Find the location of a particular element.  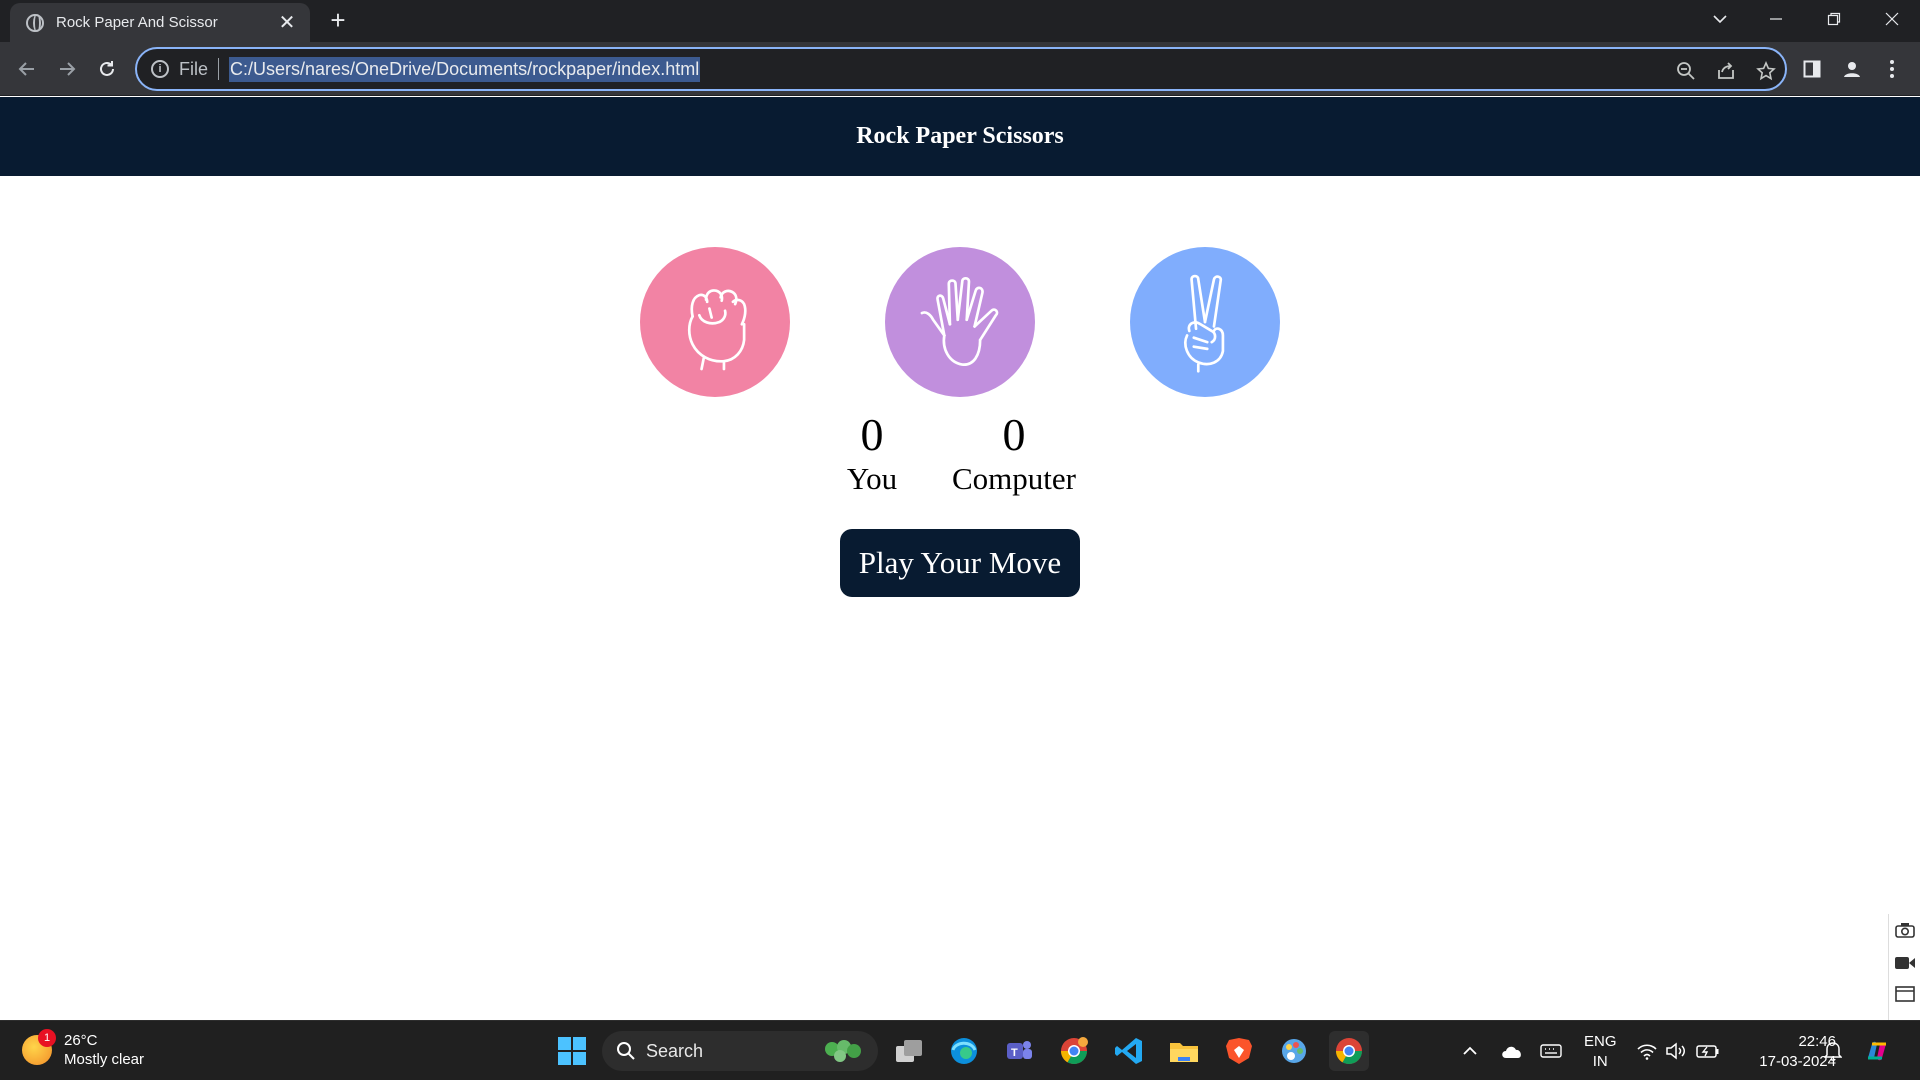

wifi-icon is located at coordinates (1647, 1050).